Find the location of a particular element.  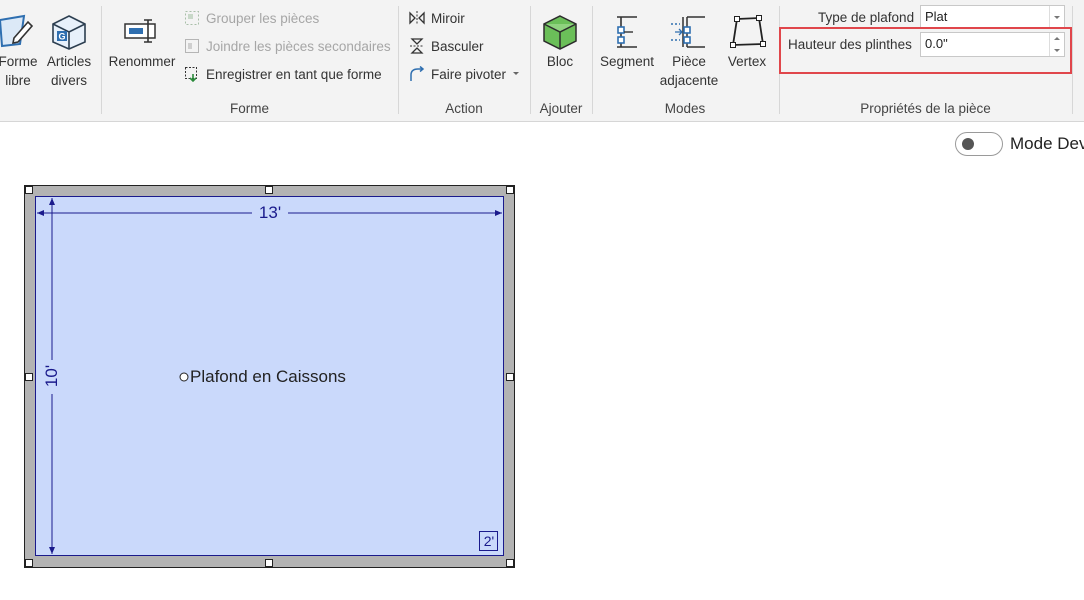

segment-button: Segment is located at coordinates (627, 42).